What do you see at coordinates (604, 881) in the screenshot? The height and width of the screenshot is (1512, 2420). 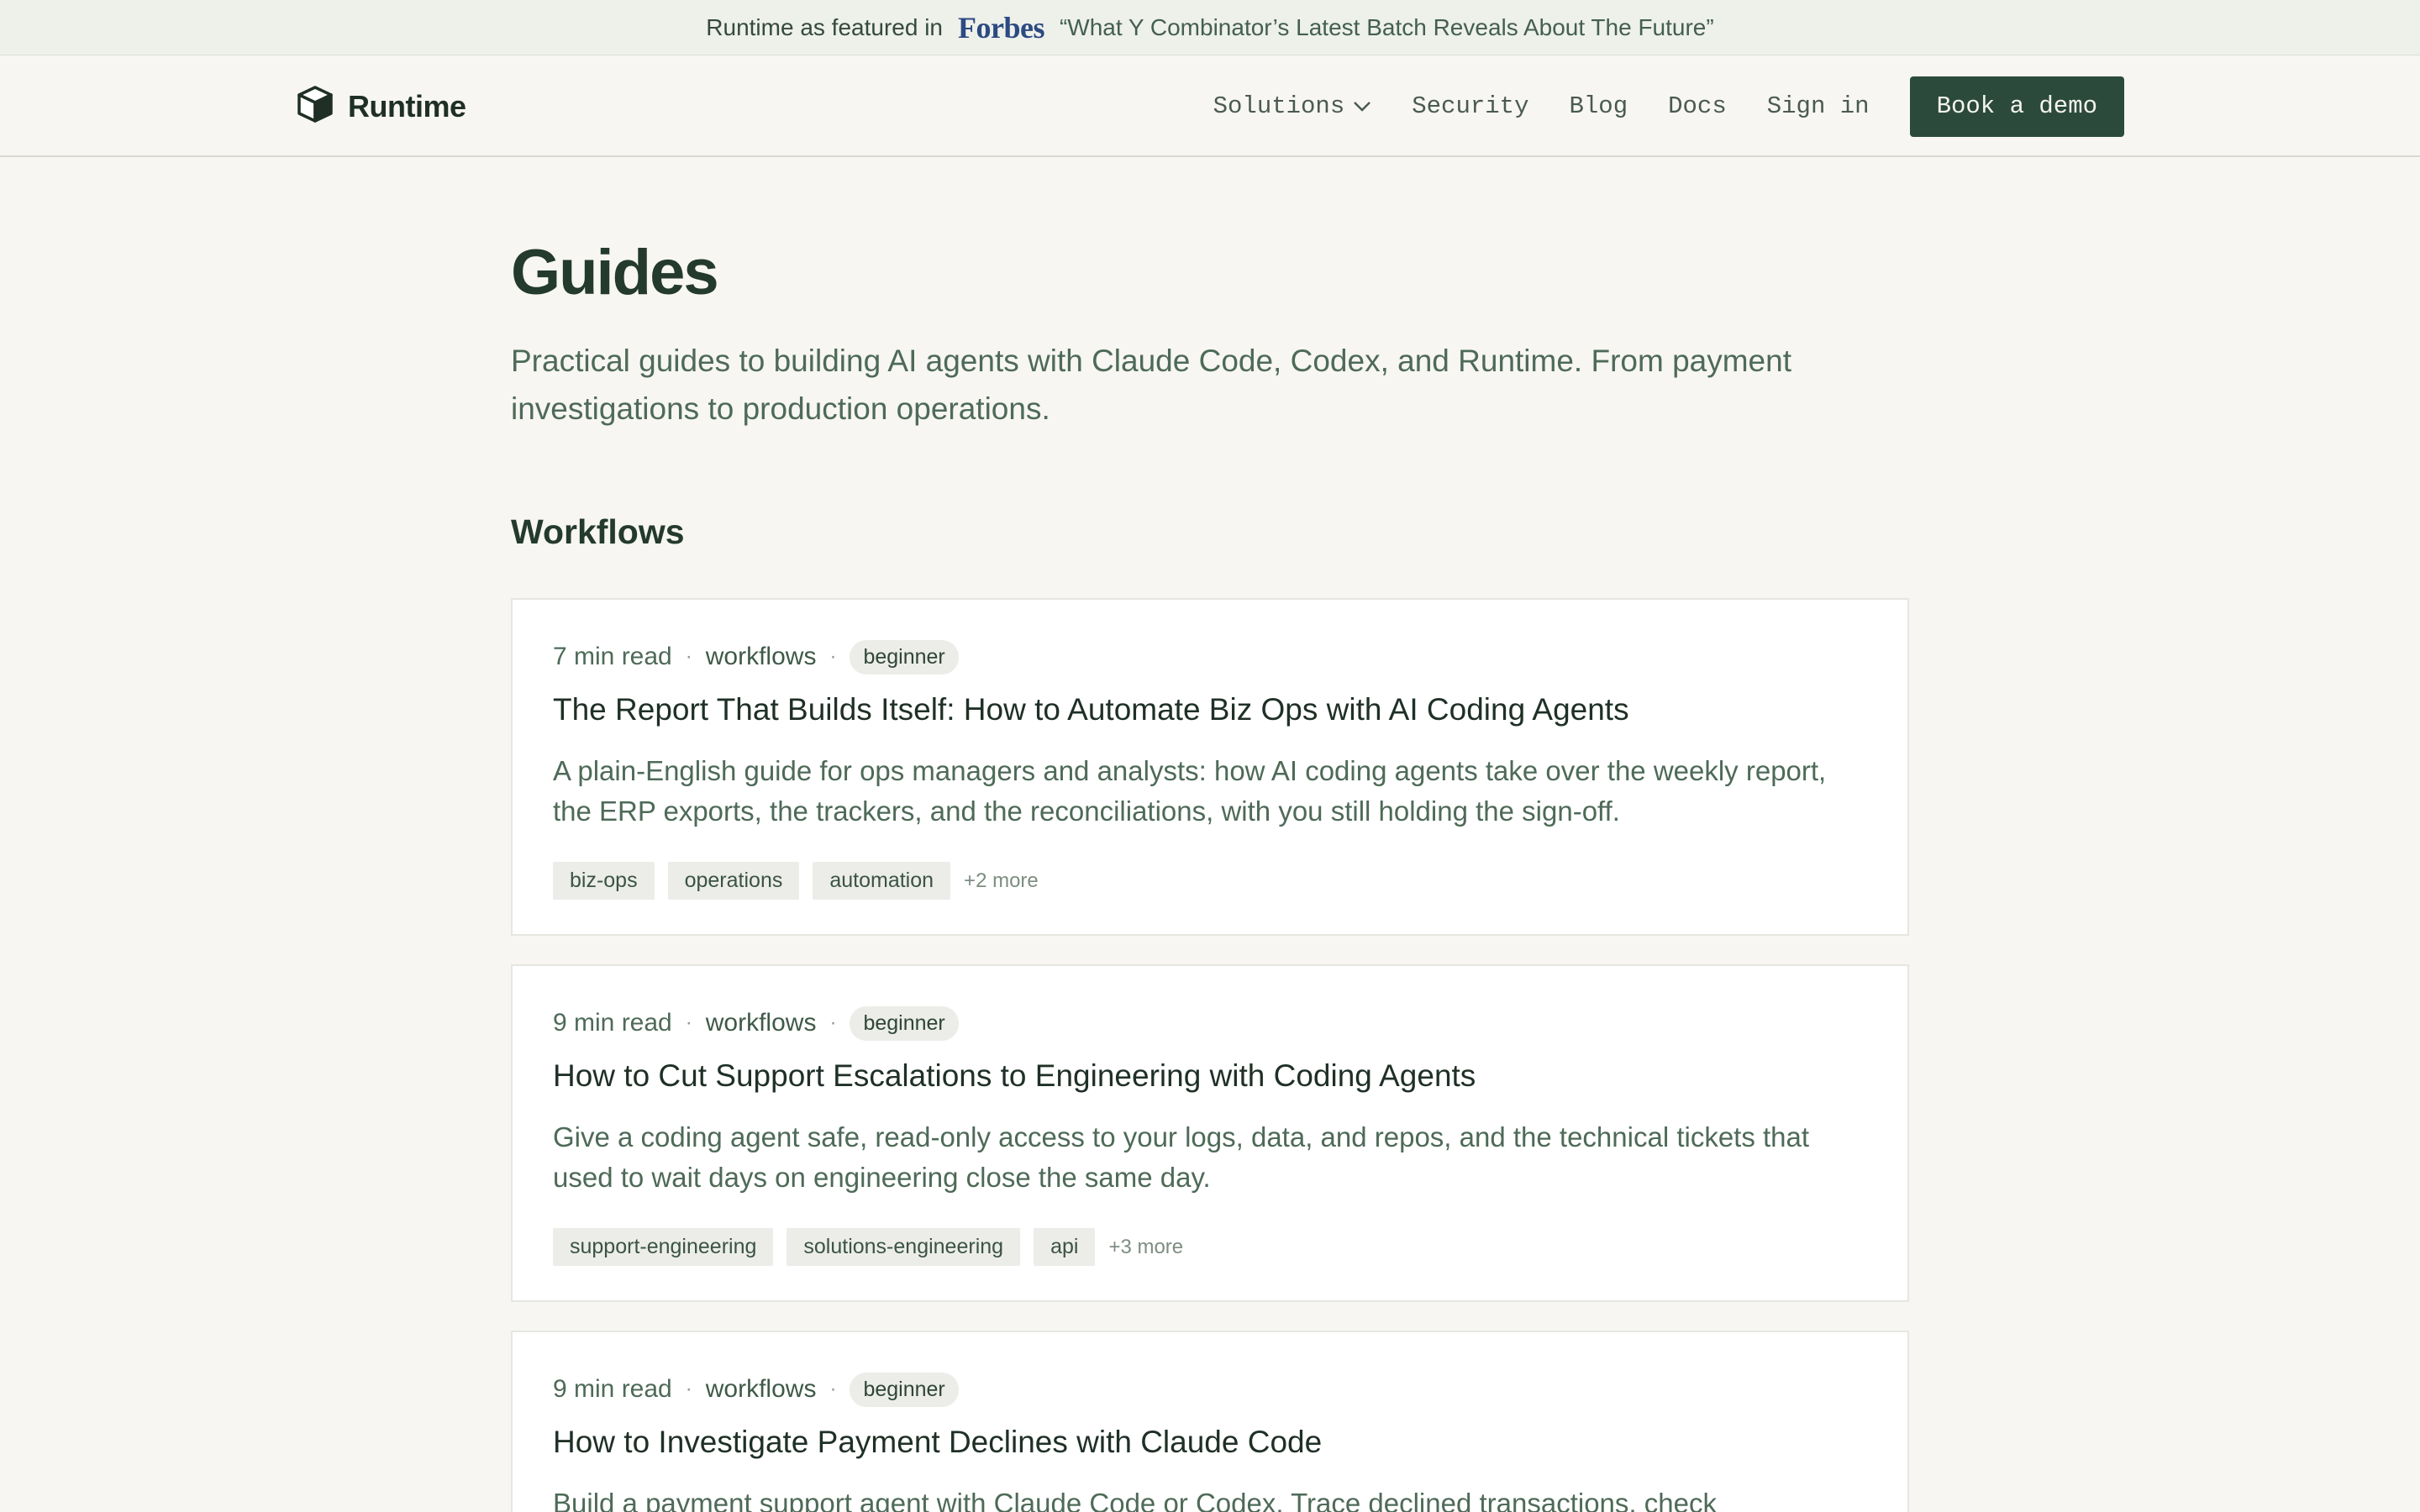 I see `tag: biz-ops` at bounding box center [604, 881].